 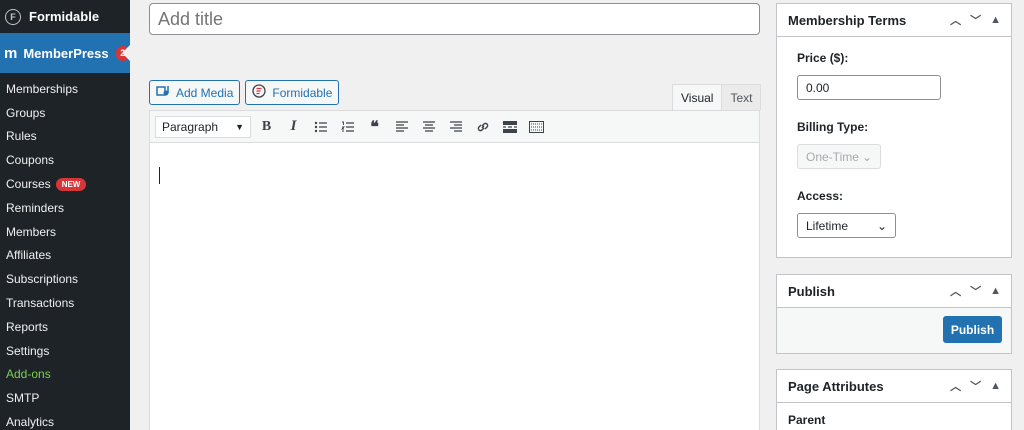 What do you see at coordinates (833, 127) in the screenshot?
I see `billing-type-label: Billing Type:` at bounding box center [833, 127].